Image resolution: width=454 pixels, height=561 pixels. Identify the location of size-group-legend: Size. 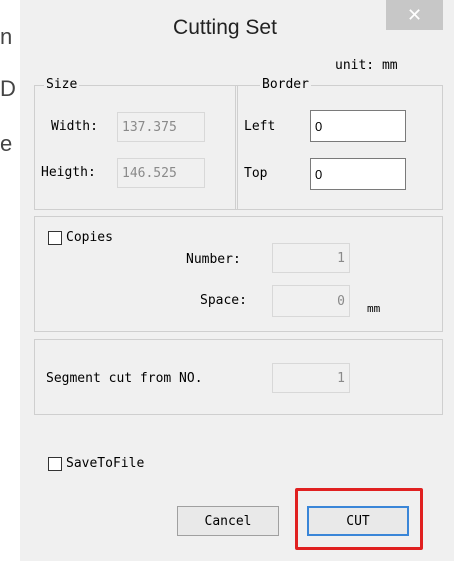
(62, 84).